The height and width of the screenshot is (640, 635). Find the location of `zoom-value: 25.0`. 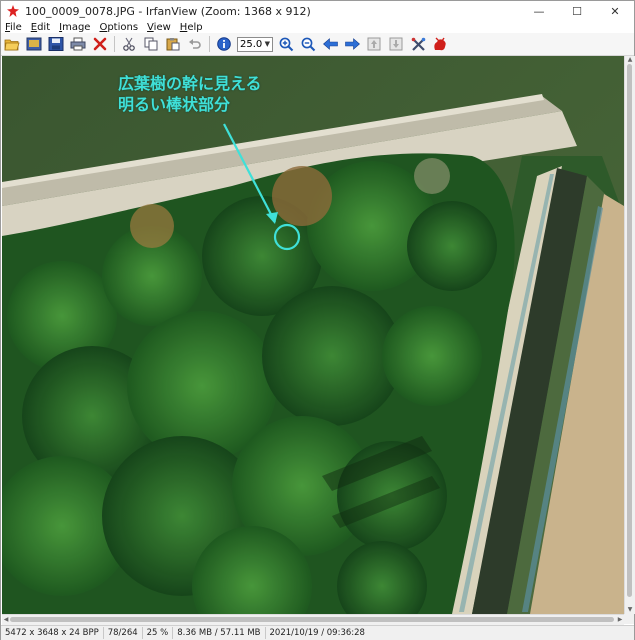

zoom-value: 25.0 is located at coordinates (251, 44).